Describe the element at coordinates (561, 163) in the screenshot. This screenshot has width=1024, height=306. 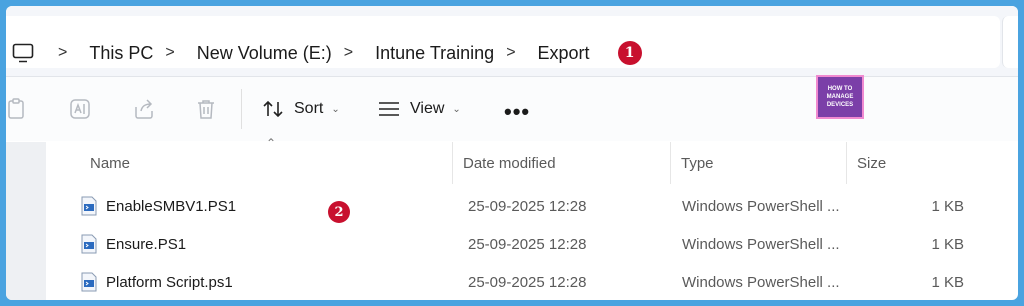
I see `column-header-date-modified: Date modified` at that location.